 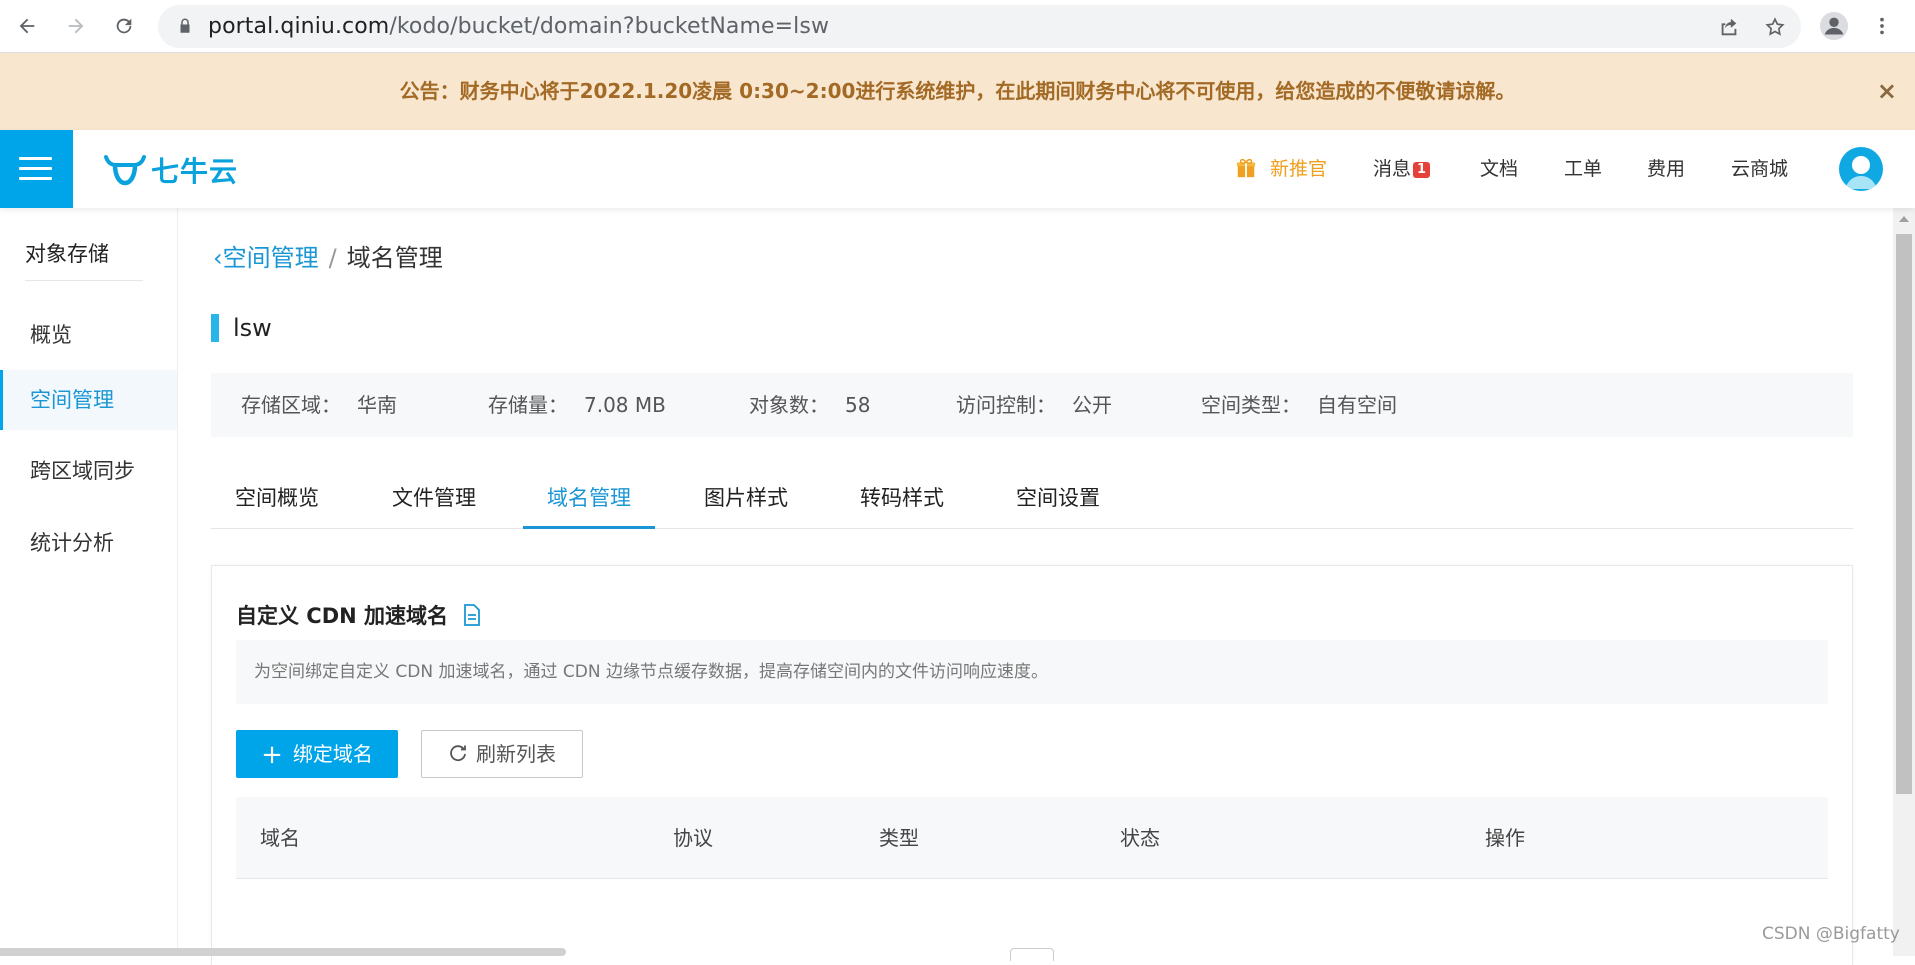 I want to click on bucket-title: lsw, so click(x=241, y=328).